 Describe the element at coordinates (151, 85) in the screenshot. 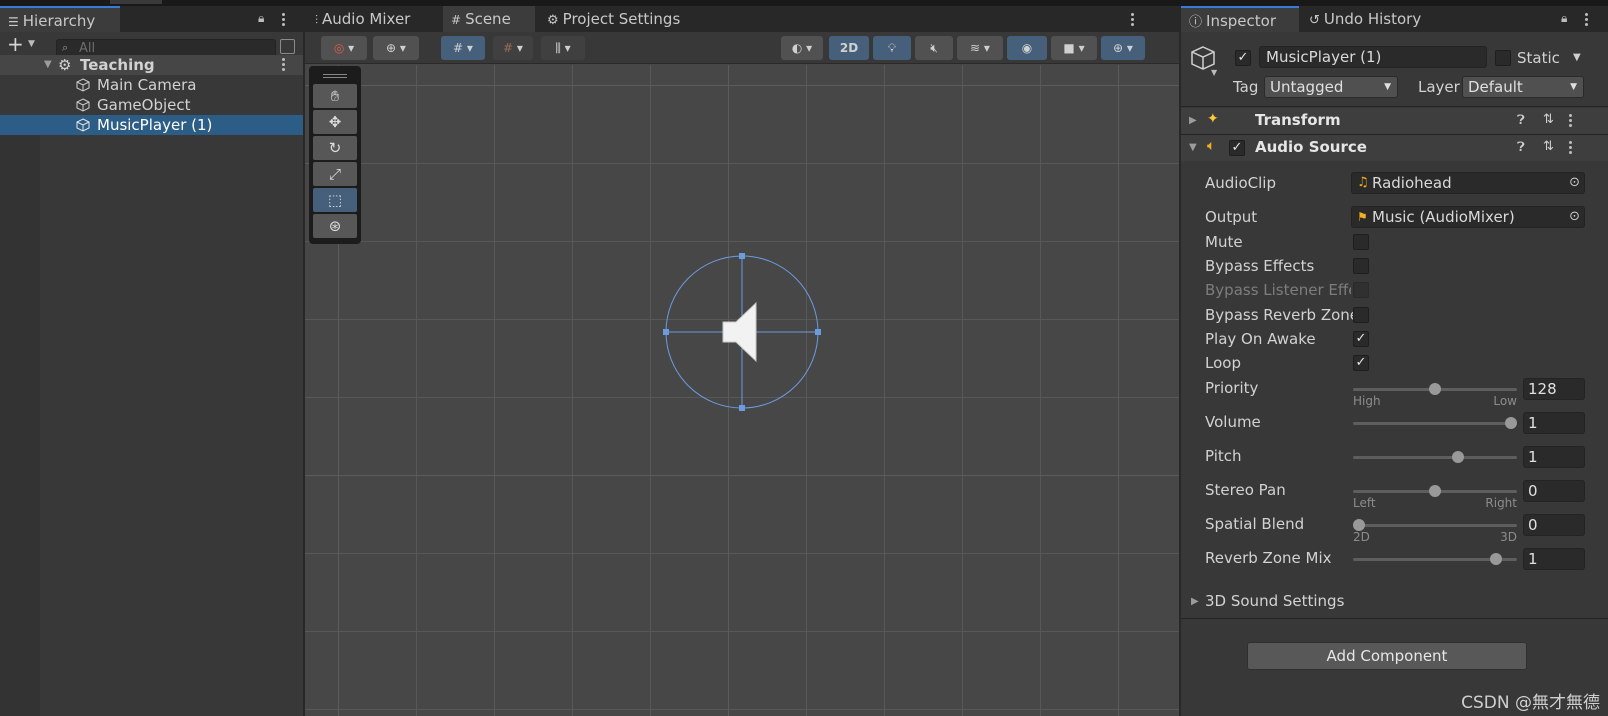

I see `list-item: Main Camera` at that location.